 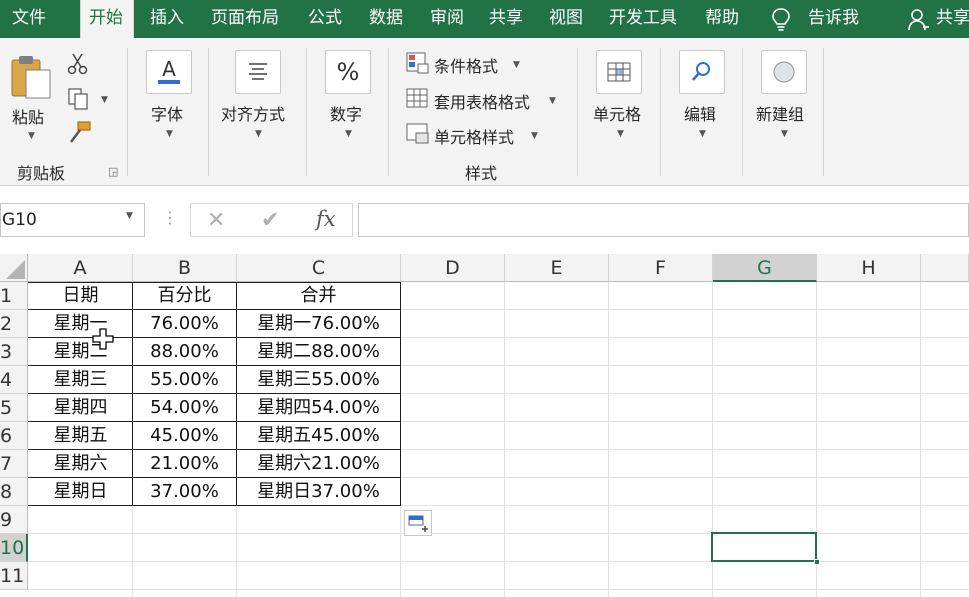 I want to click on cell-c1: 合并, so click(x=318, y=296).